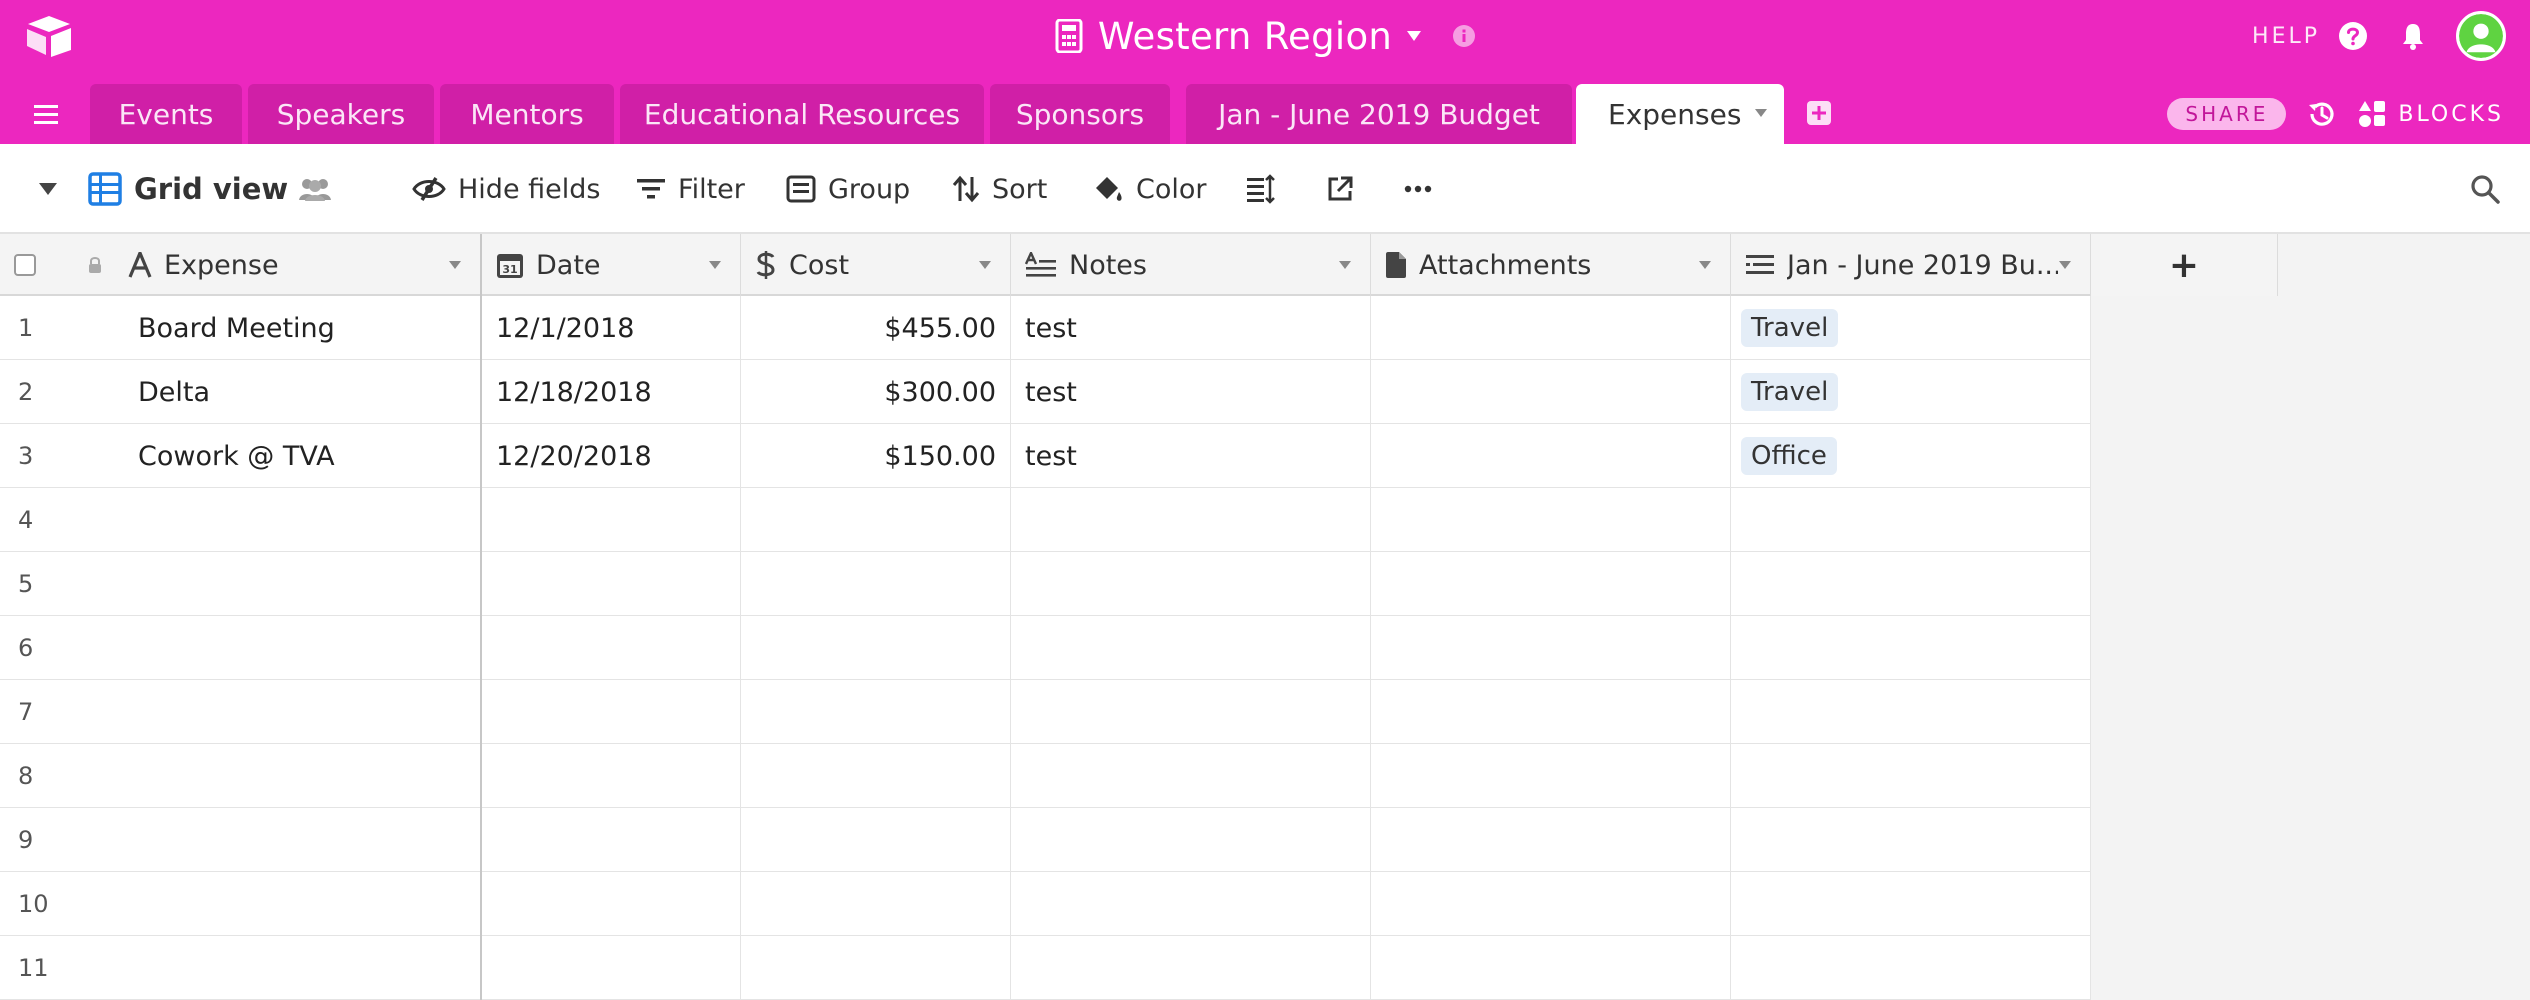 The width and height of the screenshot is (2530, 1000). I want to click on color-button: Color, so click(1149, 189).